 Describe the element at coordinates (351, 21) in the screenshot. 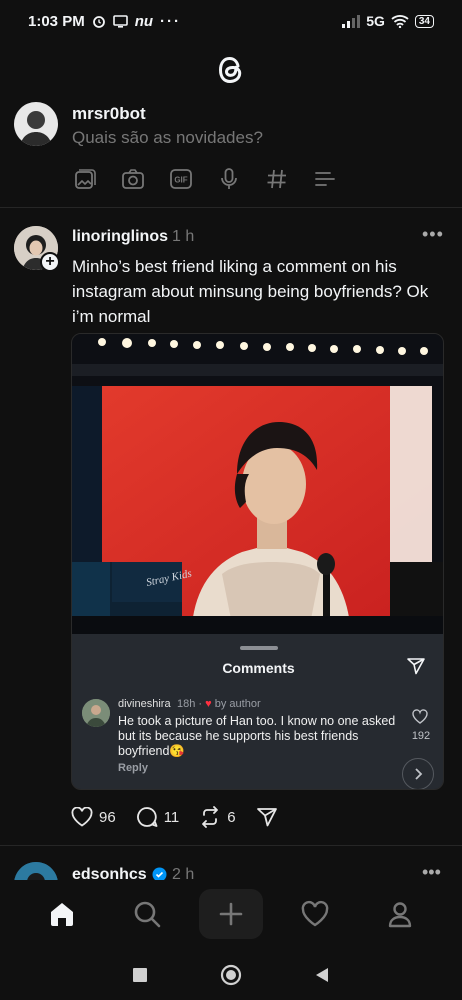

I see `signal-icon` at that location.